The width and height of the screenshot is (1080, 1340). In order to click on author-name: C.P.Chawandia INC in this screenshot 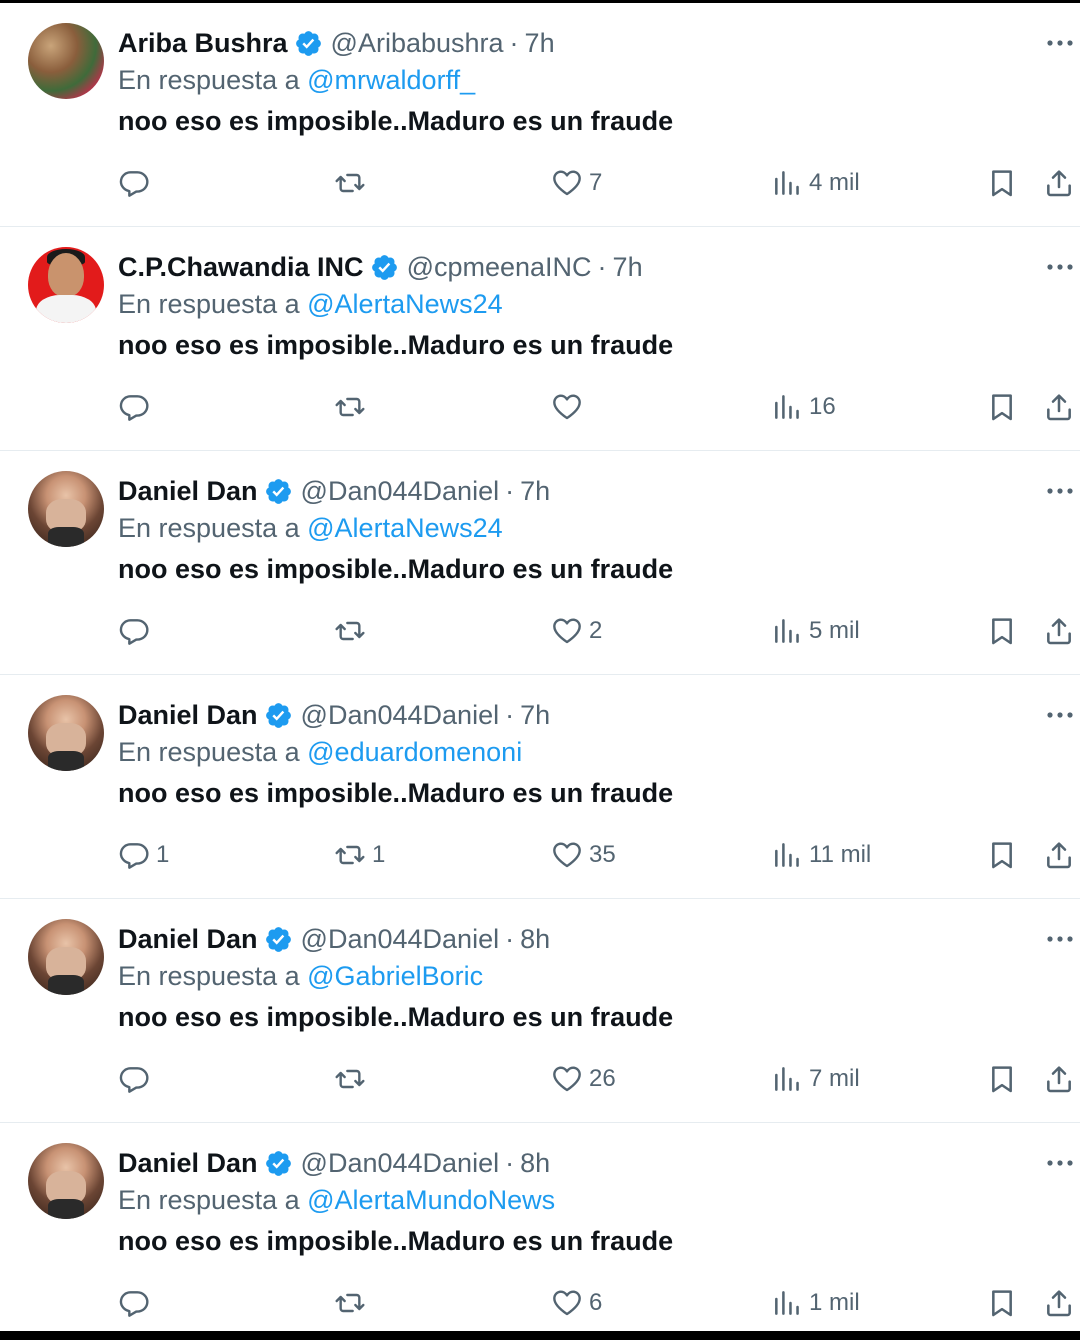, I will do `click(241, 267)`.